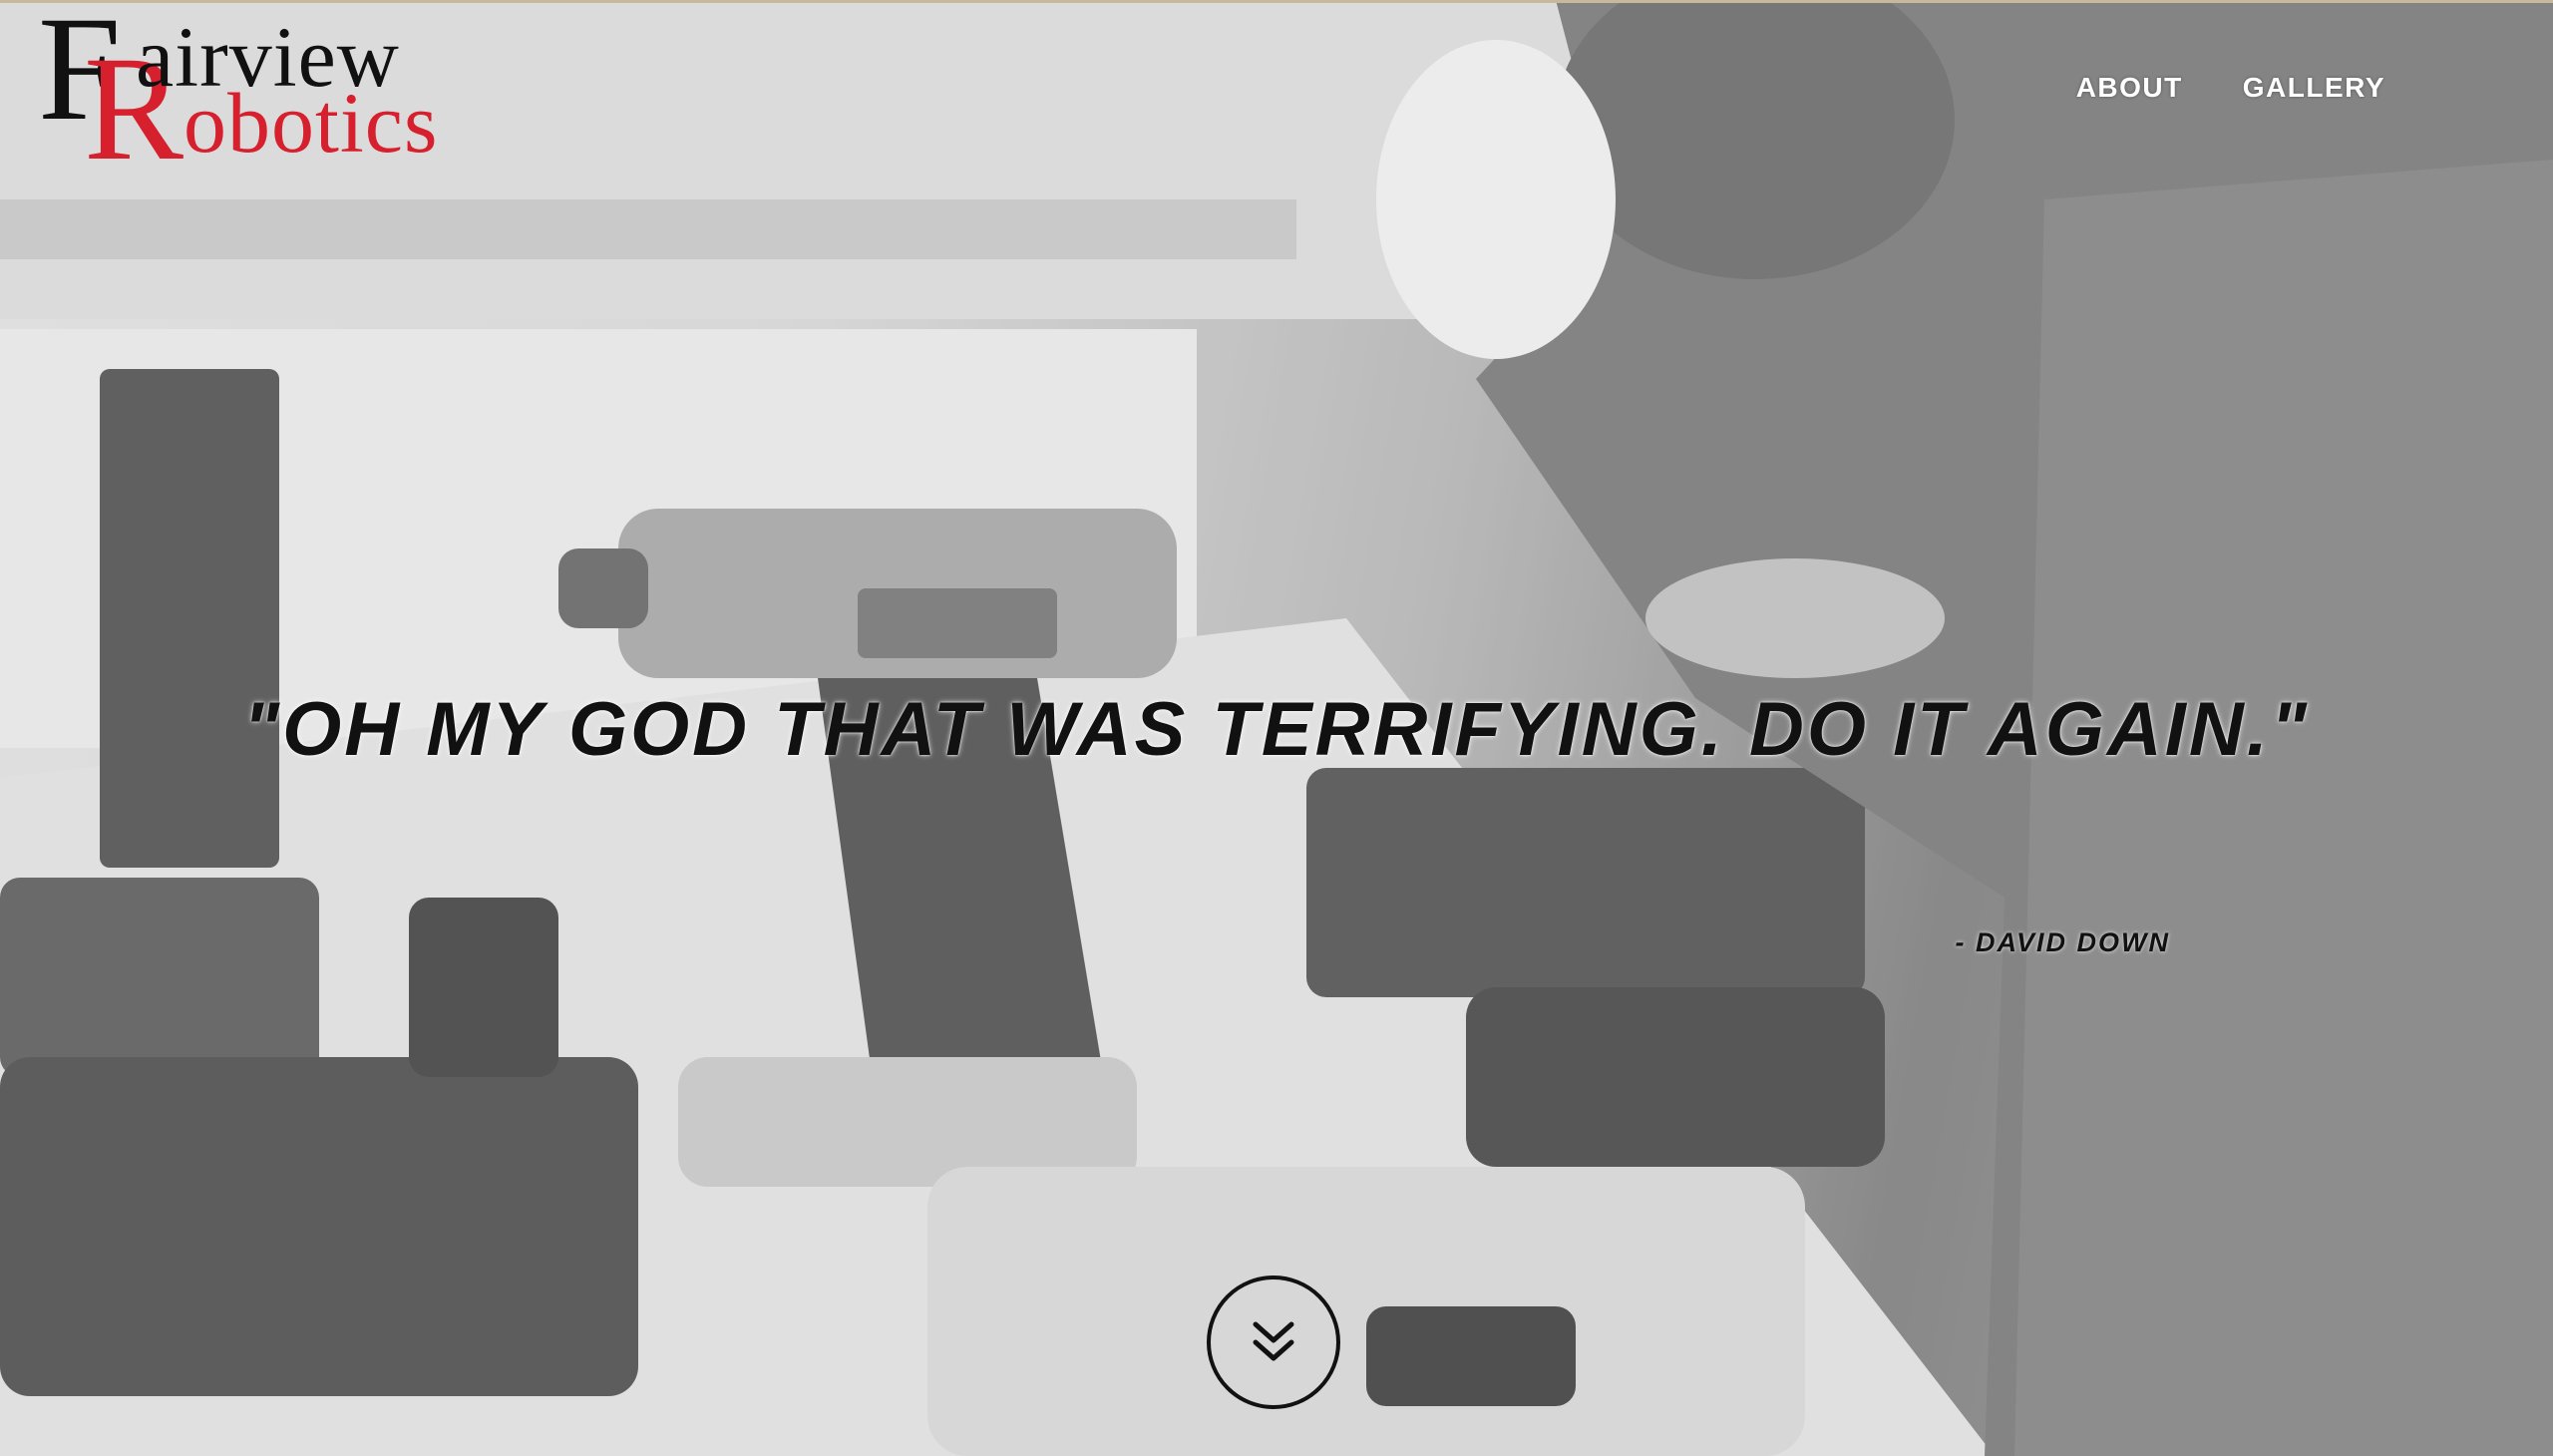 This screenshot has height=1456, width=2553. I want to click on quote-attribution: - DAVID DOWN, so click(2062, 942).